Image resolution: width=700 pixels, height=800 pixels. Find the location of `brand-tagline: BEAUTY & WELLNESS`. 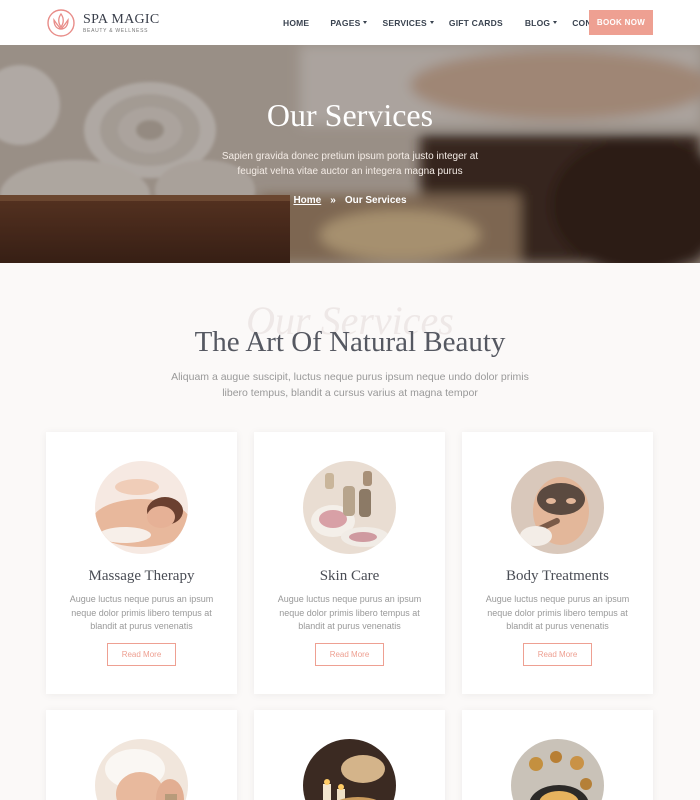

brand-tagline: BEAUTY & WELLNESS is located at coordinates (116, 30).